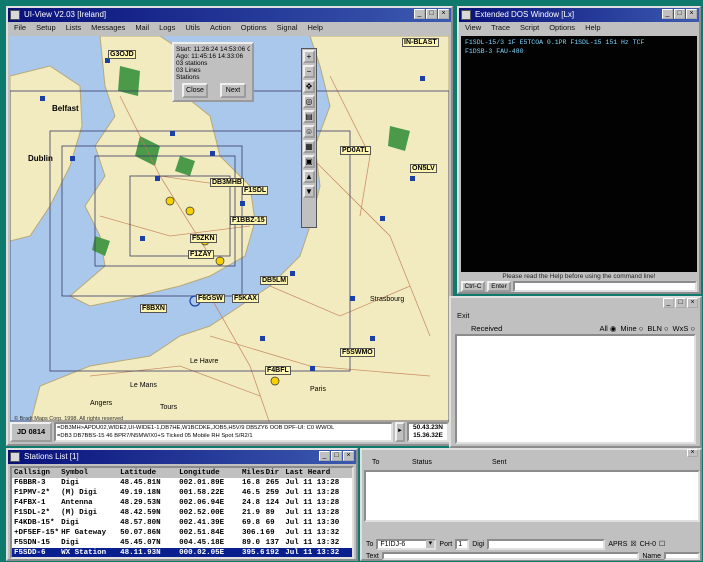  I want to click on tool-up-icon: ▲, so click(309, 176).